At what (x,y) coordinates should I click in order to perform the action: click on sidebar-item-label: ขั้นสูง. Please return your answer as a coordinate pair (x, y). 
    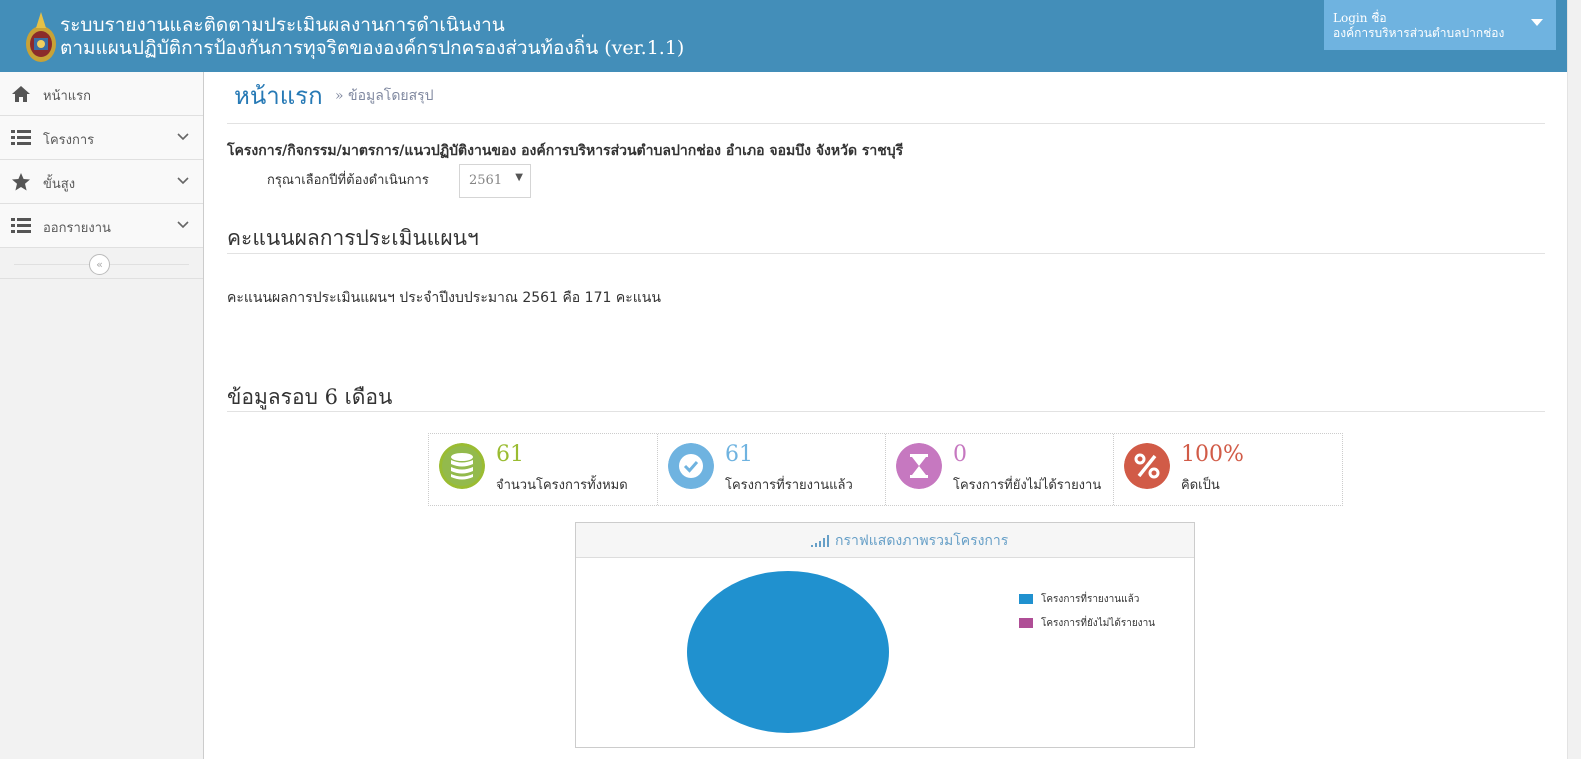
    Looking at the image, I should click on (59, 184).